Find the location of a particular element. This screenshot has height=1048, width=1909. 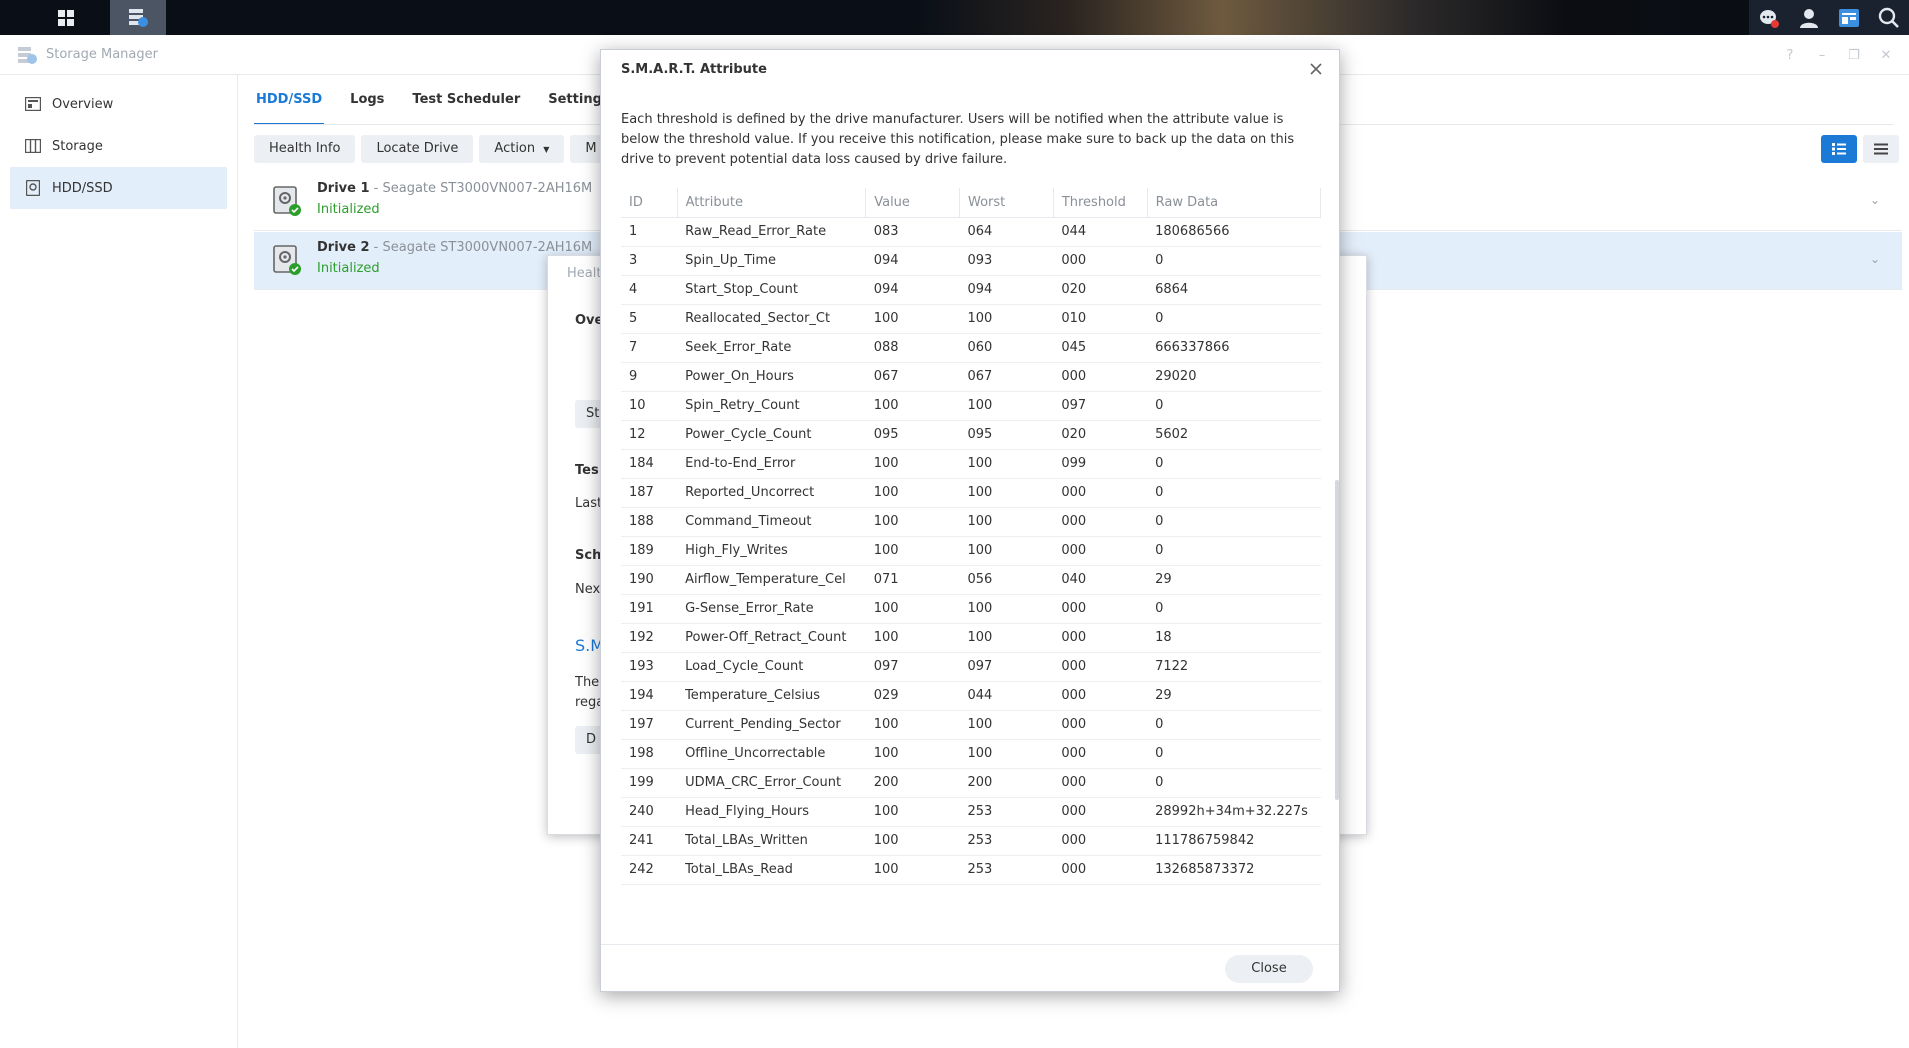

table-row: 5 Reallocated_Sector_Ct 100 100 010 0 is located at coordinates (971, 319).